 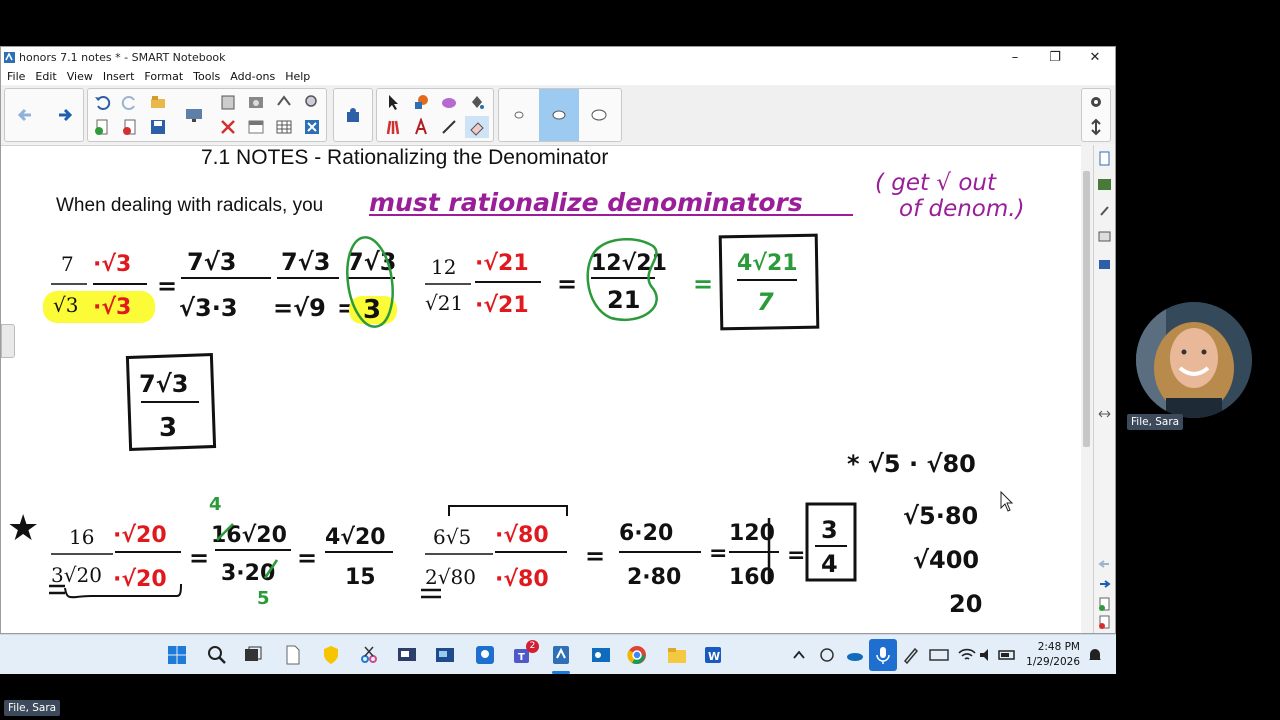 I want to click on ex4-answer-num: 3, so click(x=829, y=530).